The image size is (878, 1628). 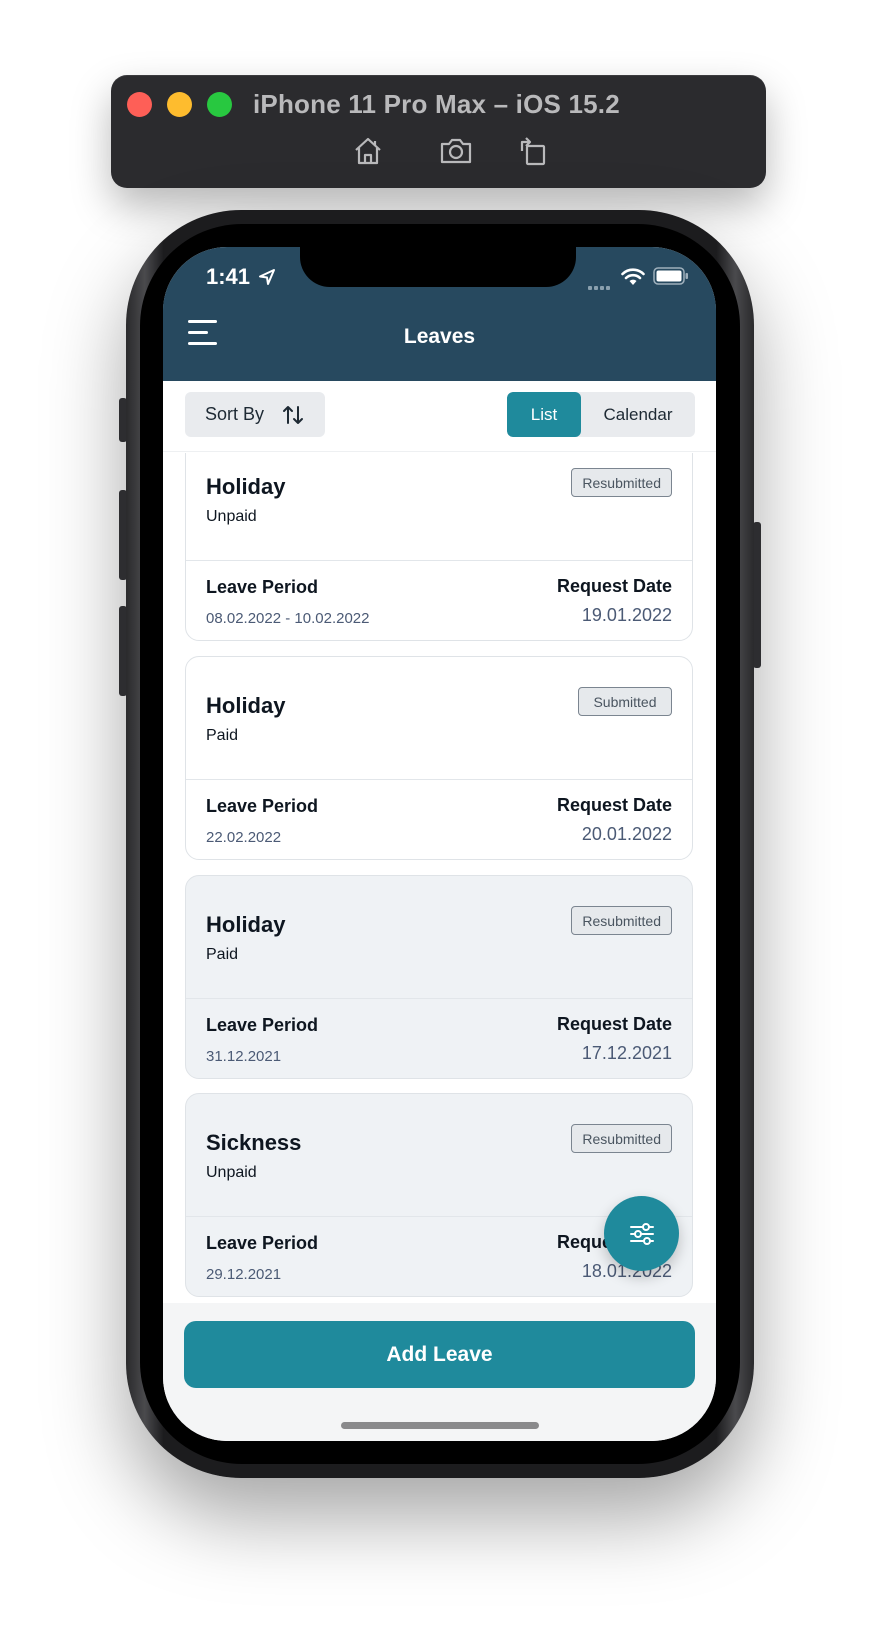 What do you see at coordinates (439, 1155) in the screenshot?
I see `leave-card-header: Sickness Unpaid Resubmitted` at bounding box center [439, 1155].